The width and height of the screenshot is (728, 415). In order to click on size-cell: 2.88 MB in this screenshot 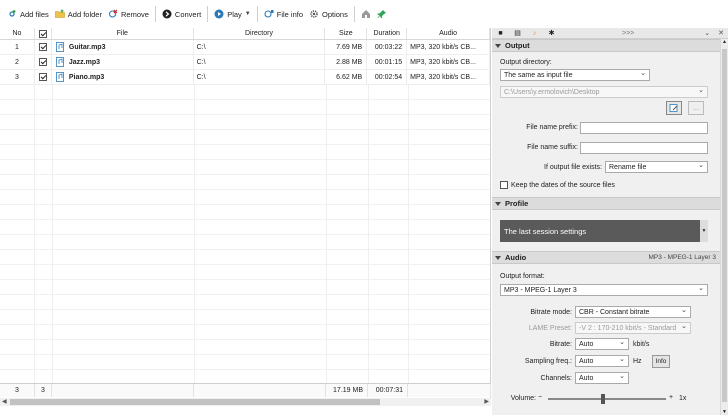, I will do `click(346, 62)`.